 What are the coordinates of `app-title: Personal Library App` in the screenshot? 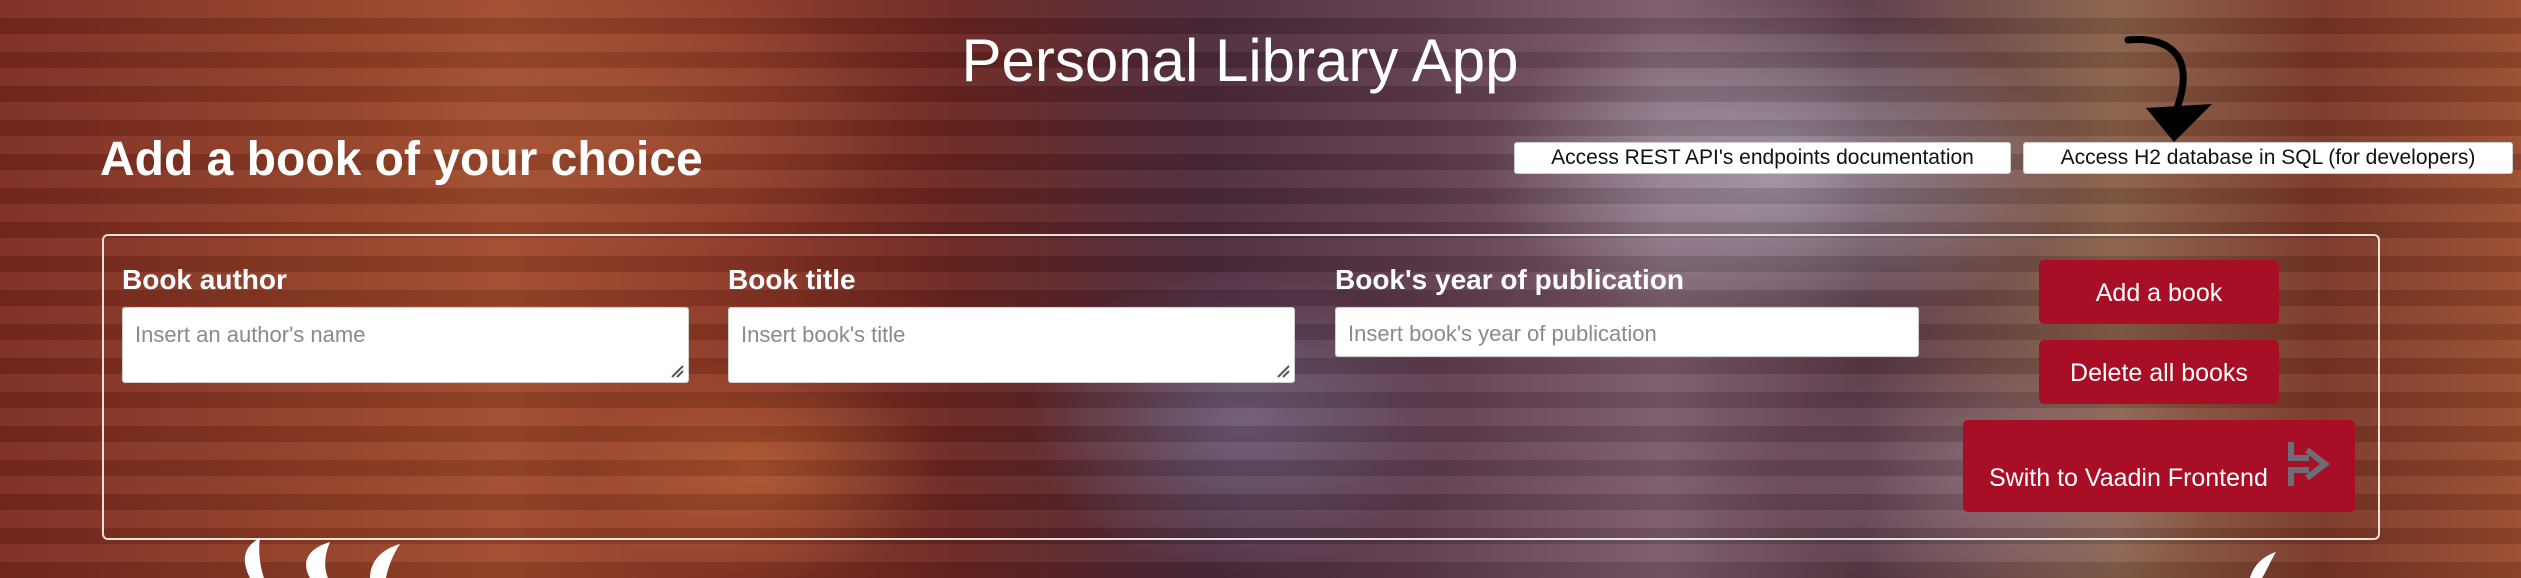 It's located at (1240, 60).